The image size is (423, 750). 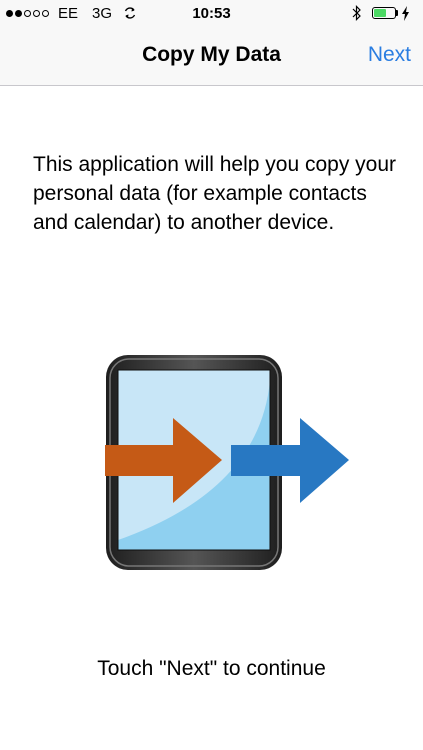 I want to click on battery-tip, so click(x=397, y=13).